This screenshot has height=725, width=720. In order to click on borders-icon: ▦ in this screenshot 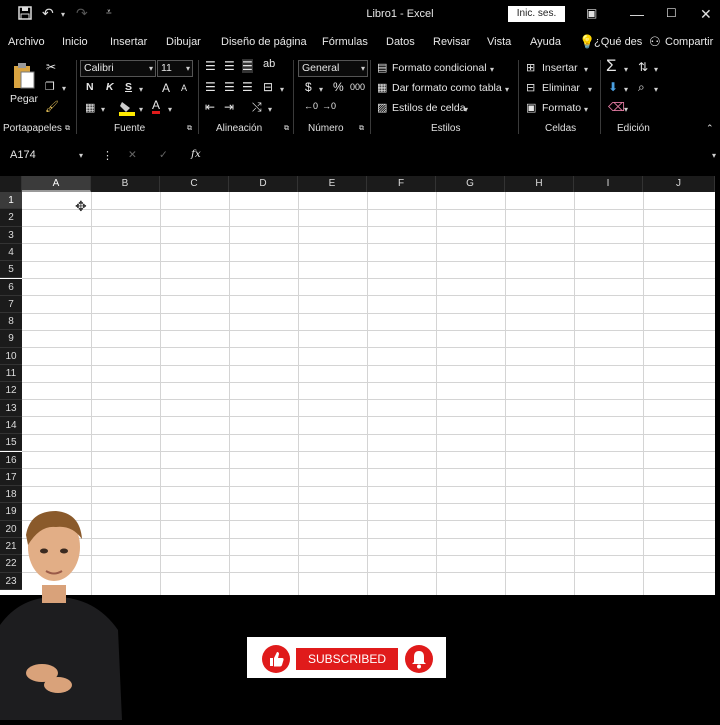, I will do `click(90, 107)`.